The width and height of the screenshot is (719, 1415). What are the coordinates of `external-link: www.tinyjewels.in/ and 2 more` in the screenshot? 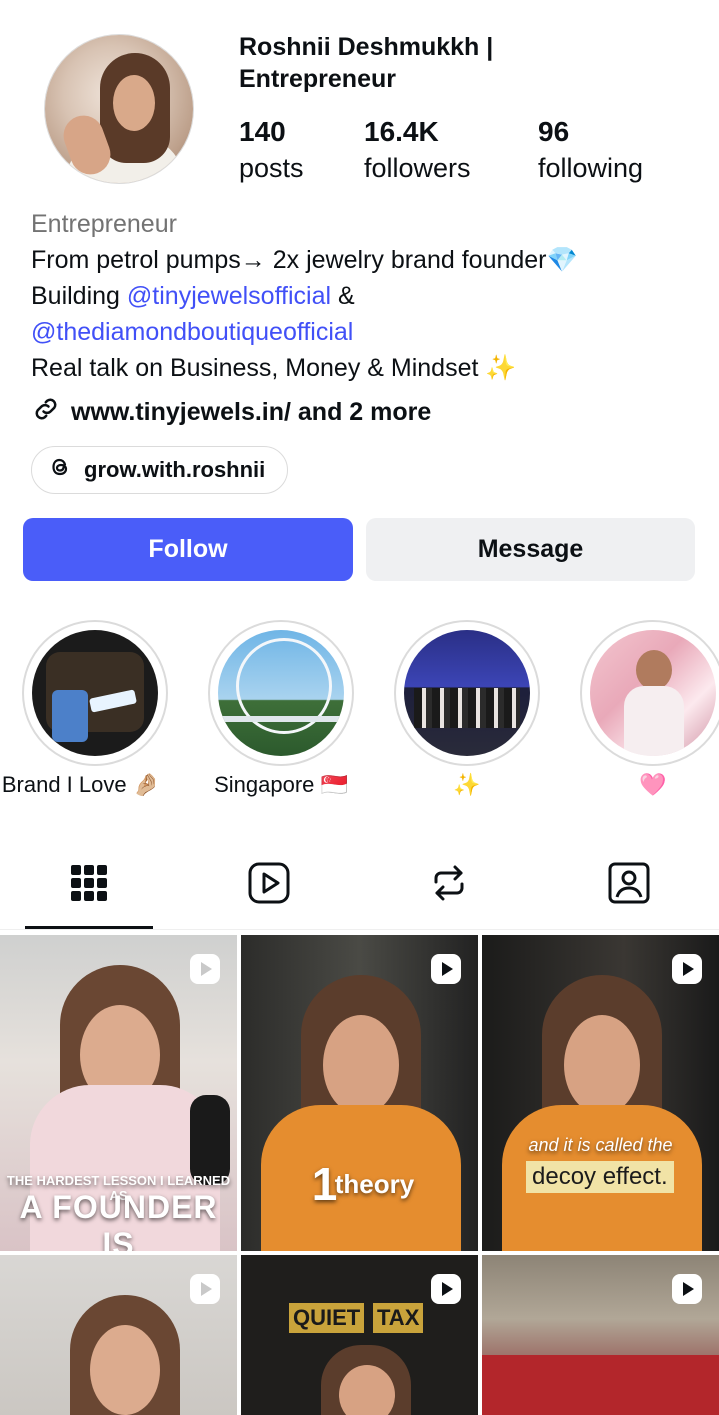 It's located at (231, 412).